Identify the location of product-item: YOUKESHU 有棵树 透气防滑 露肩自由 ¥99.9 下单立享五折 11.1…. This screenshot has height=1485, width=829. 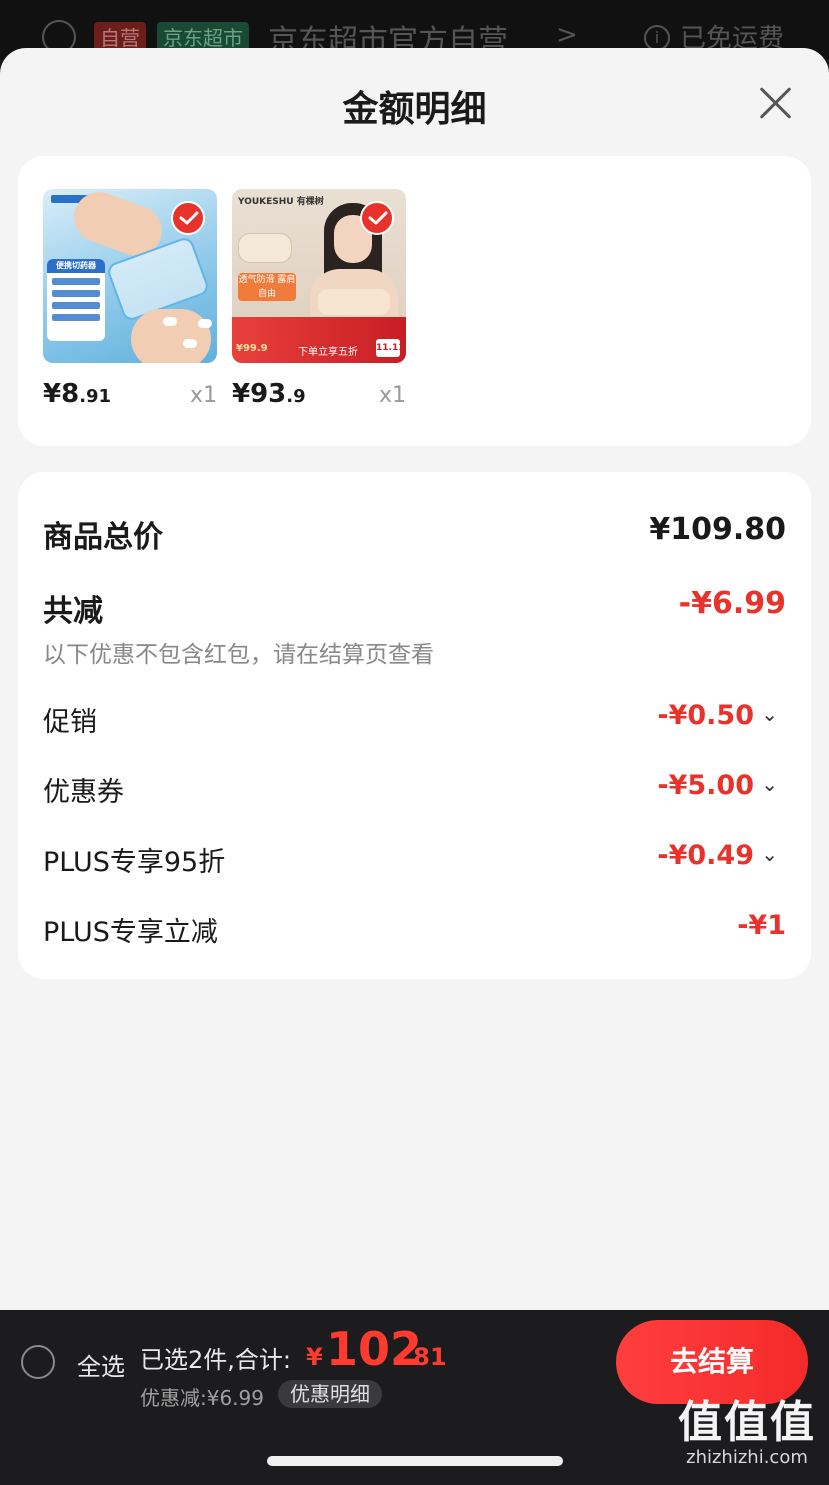
(319, 299).